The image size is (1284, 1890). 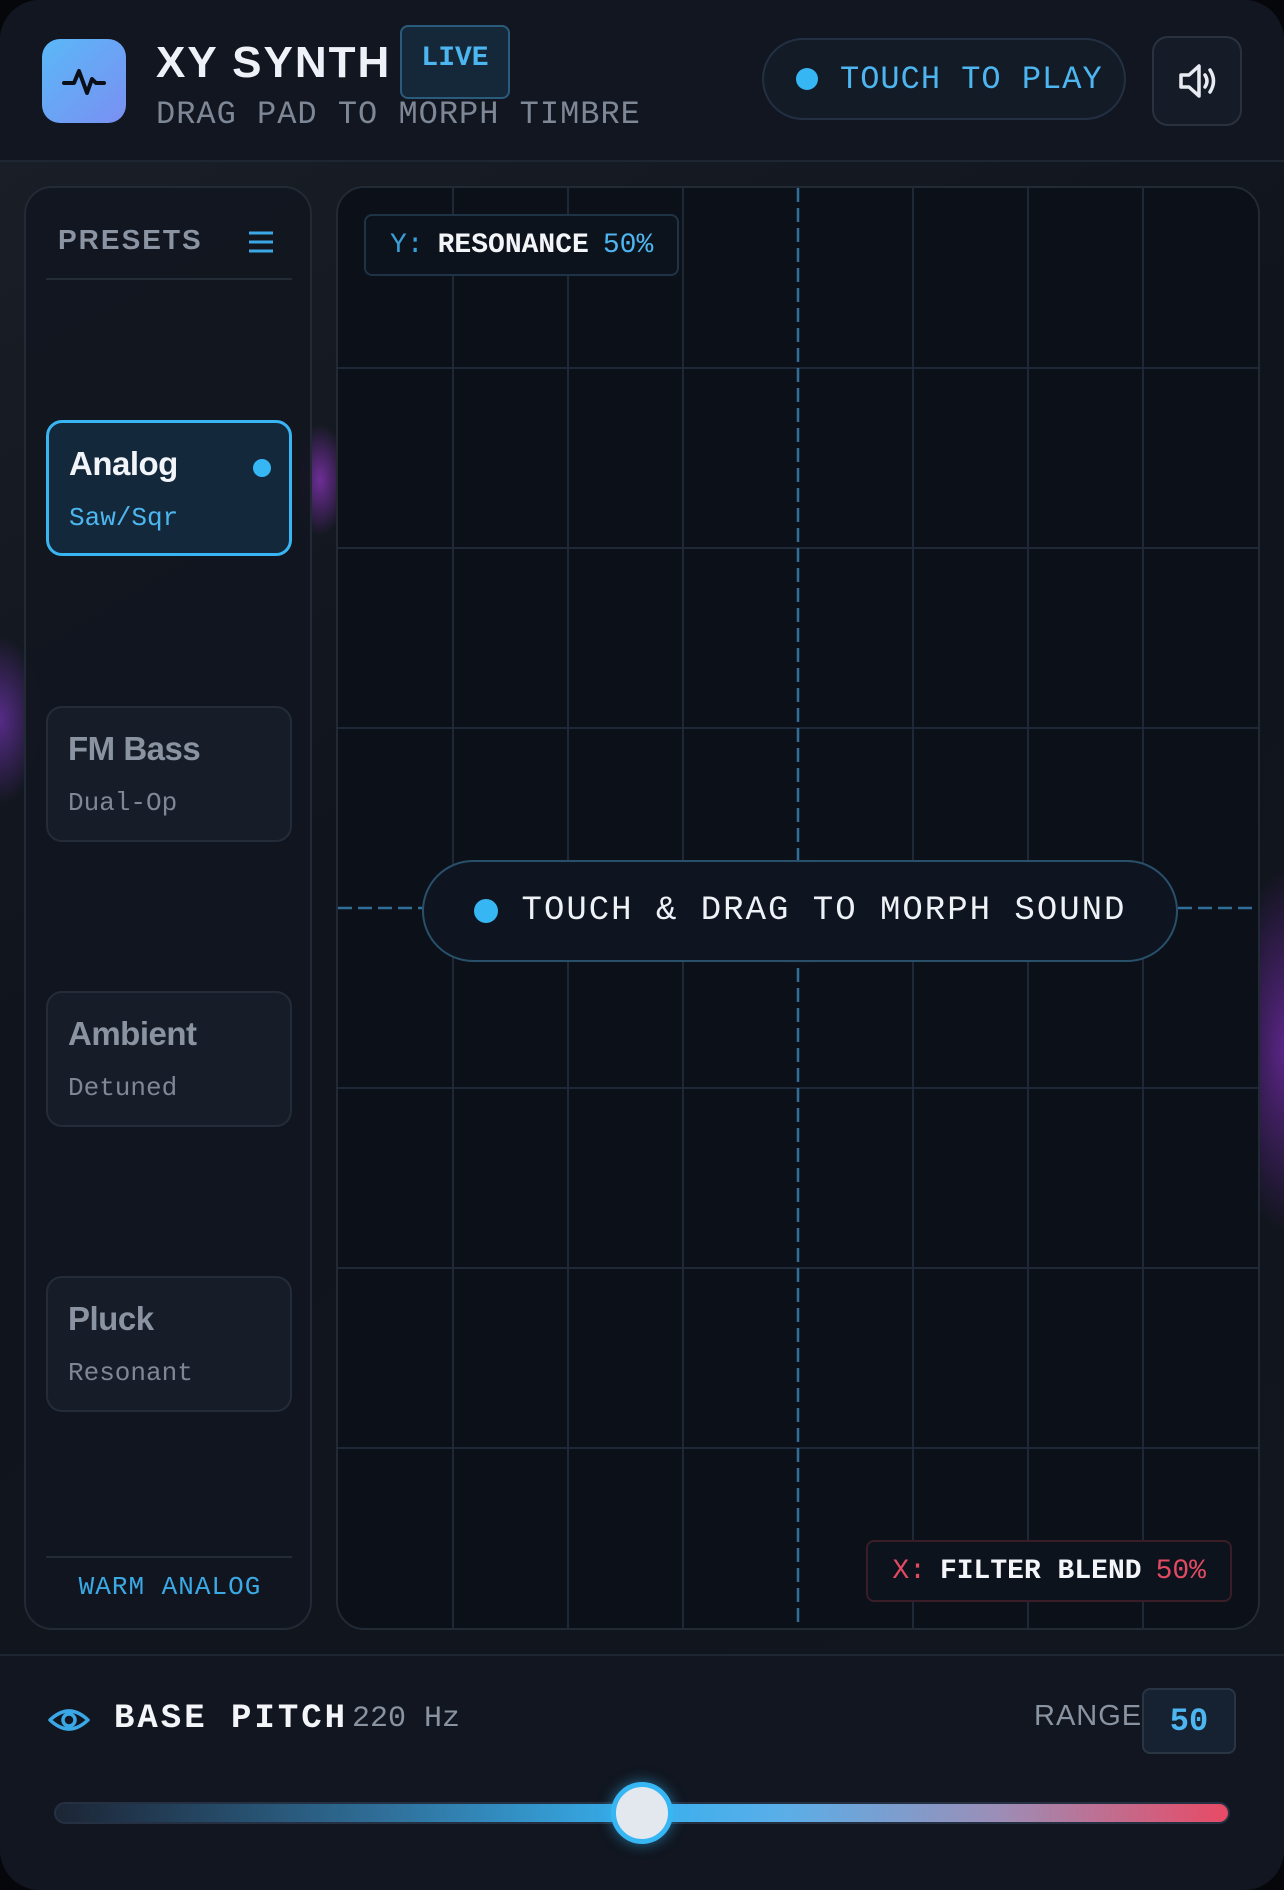 I want to click on speaker-icon, so click(x=1197, y=81).